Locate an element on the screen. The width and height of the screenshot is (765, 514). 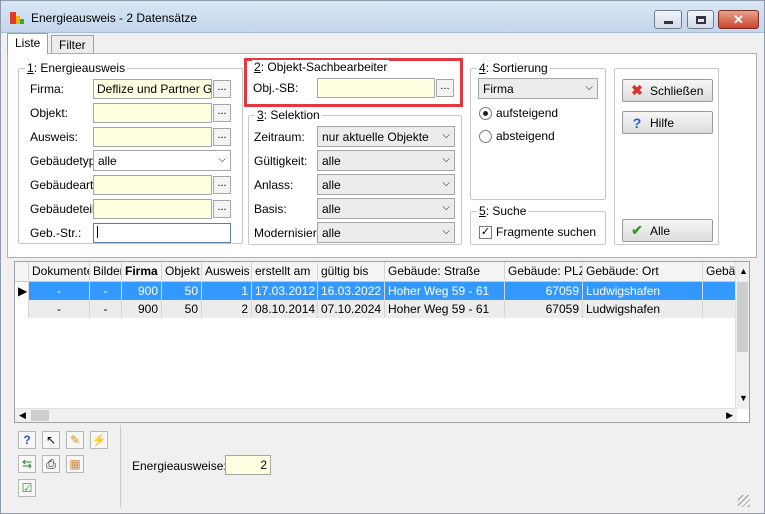
help-icon: ? is located at coordinates (27, 440).